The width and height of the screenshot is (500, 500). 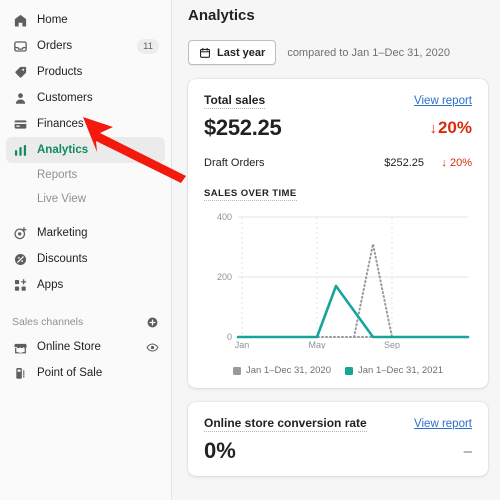 I want to click on arrow-down-icon: ↓, so click(x=433, y=128).